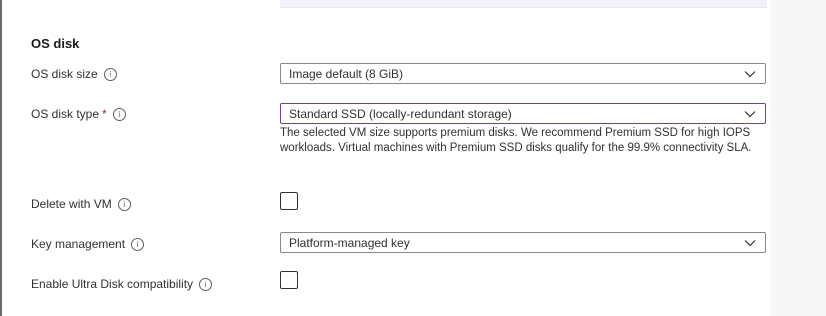 This screenshot has width=826, height=316. I want to click on os-disk-size-dropdown: Image default (8 GiB), so click(523, 73).